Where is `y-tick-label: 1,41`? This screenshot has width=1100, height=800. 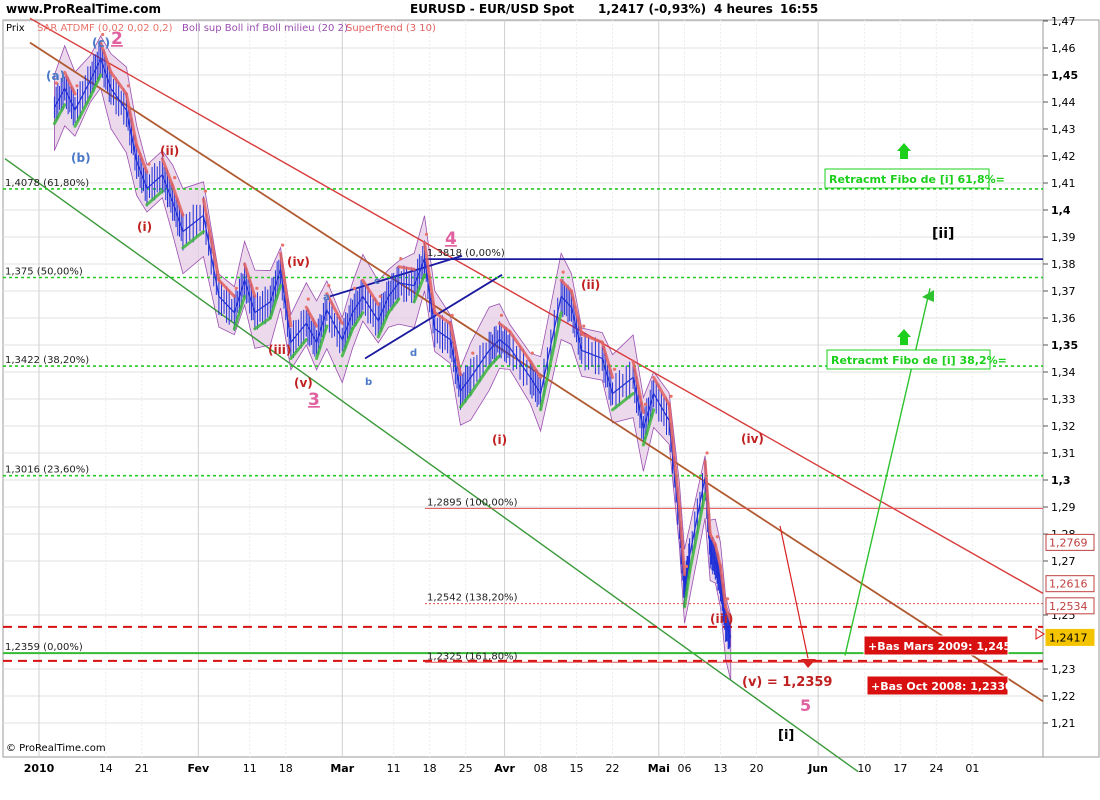 y-tick-label: 1,41 is located at coordinates (1063, 183).